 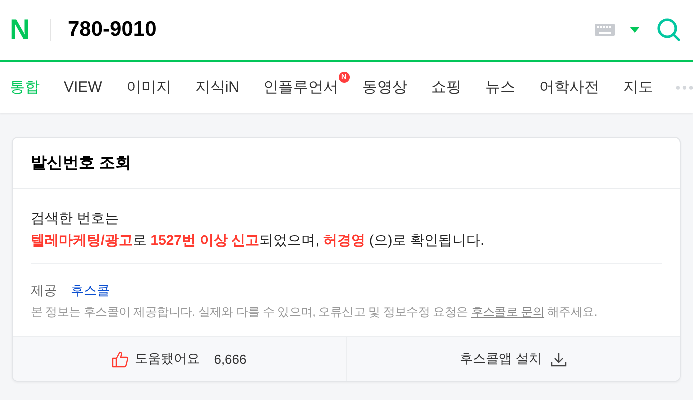 I want to click on search-icon, so click(x=669, y=30).